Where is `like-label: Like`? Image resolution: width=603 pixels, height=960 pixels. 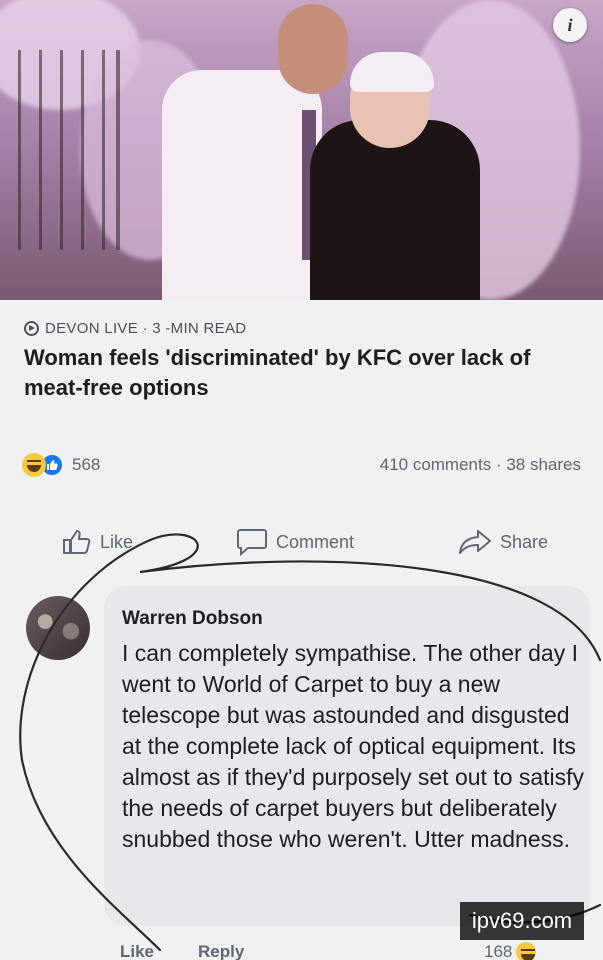 like-label: Like is located at coordinates (117, 541).